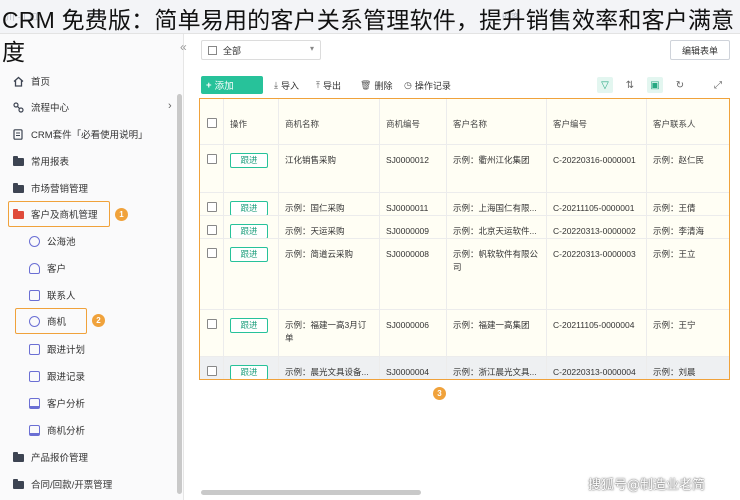  I want to click on flow-icon, so click(18, 107).